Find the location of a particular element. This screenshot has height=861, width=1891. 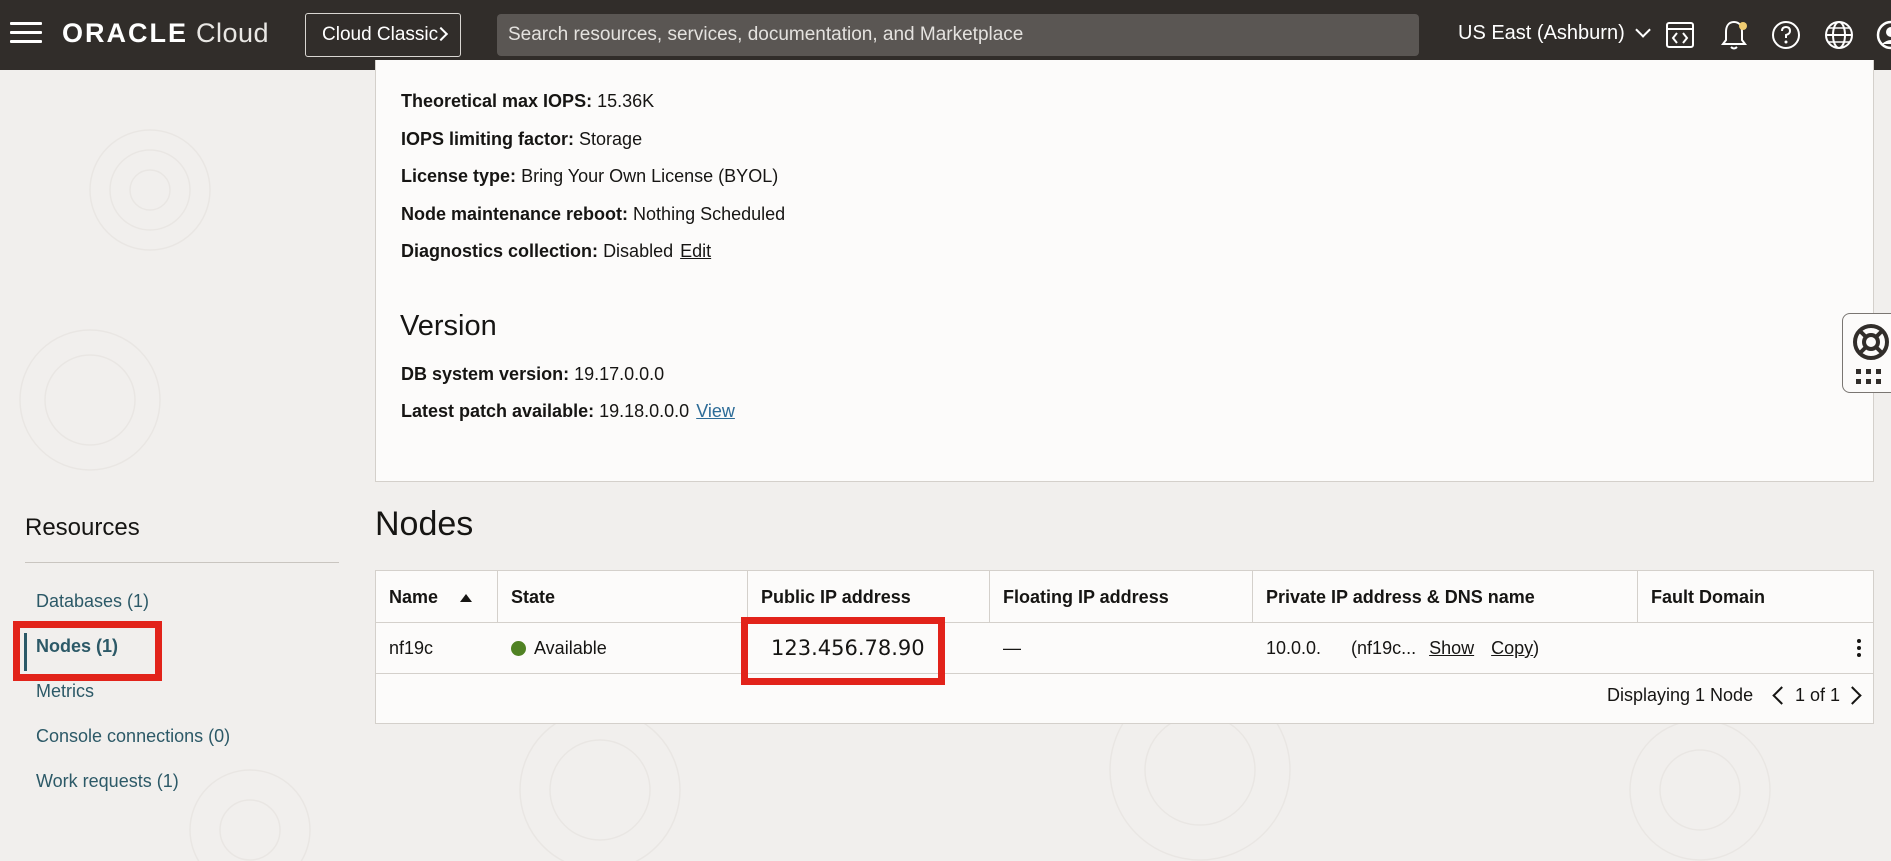

region-label: US East (Ashburn) is located at coordinates (1541, 33).